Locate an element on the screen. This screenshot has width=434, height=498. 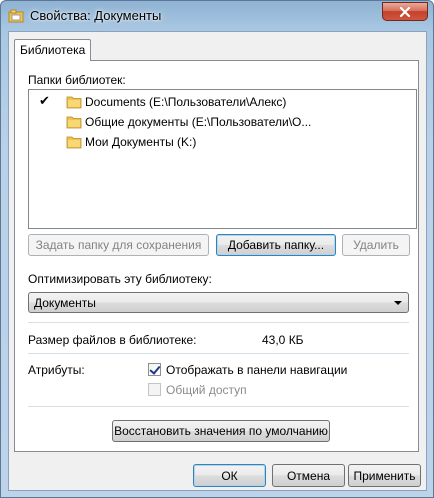
list-item: ✔ Documents (E:\Пользователи\Алекс) is located at coordinates (209, 102).